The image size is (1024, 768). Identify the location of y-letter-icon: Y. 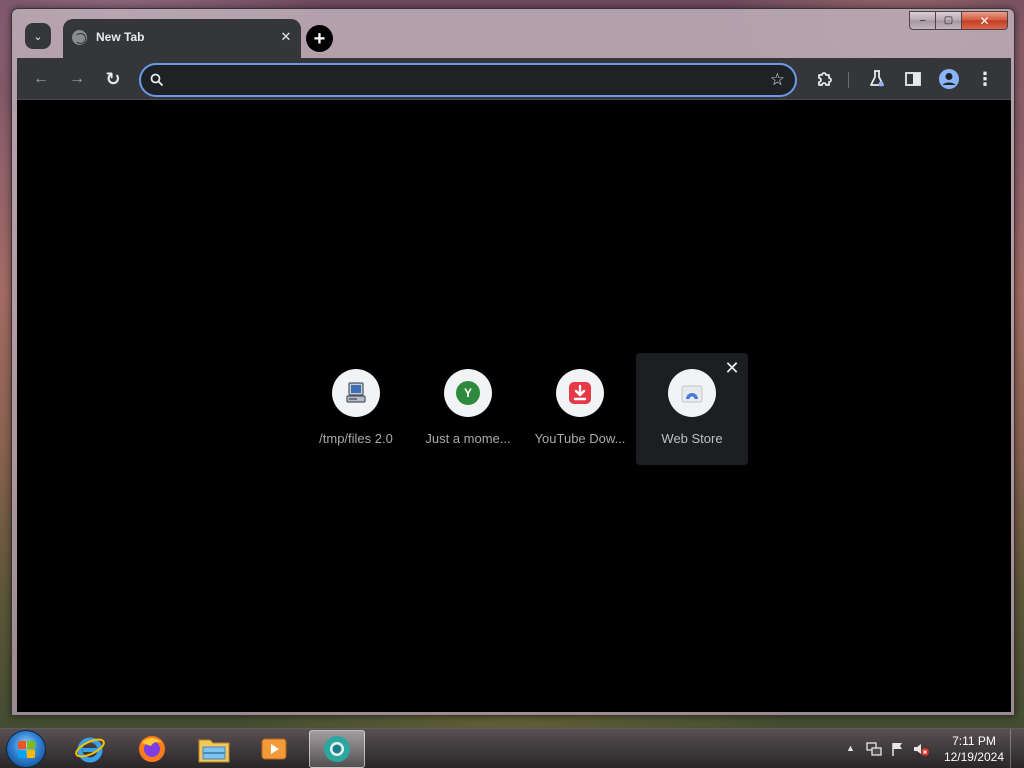
(468, 393).